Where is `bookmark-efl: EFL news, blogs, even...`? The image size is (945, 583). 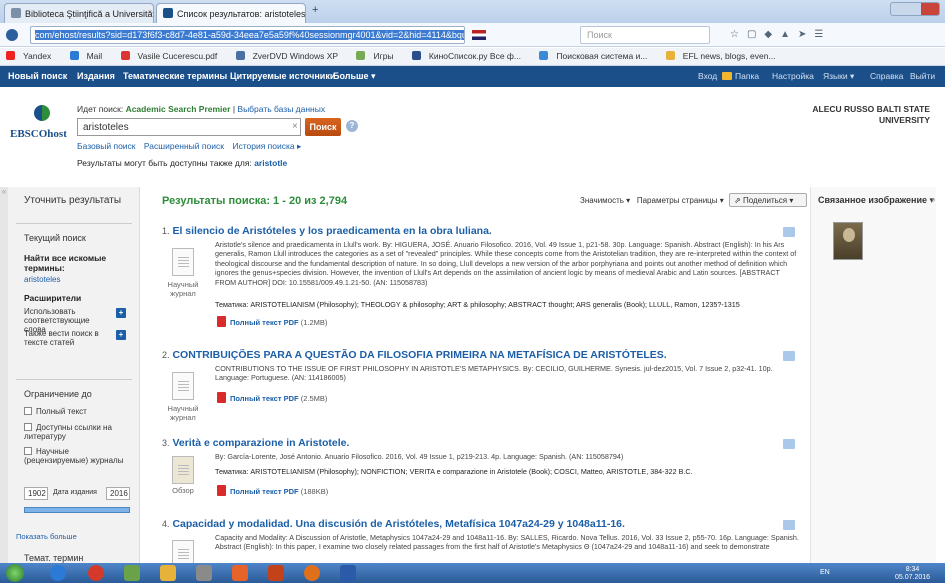 bookmark-efl: EFL news, blogs, even... is located at coordinates (724, 56).